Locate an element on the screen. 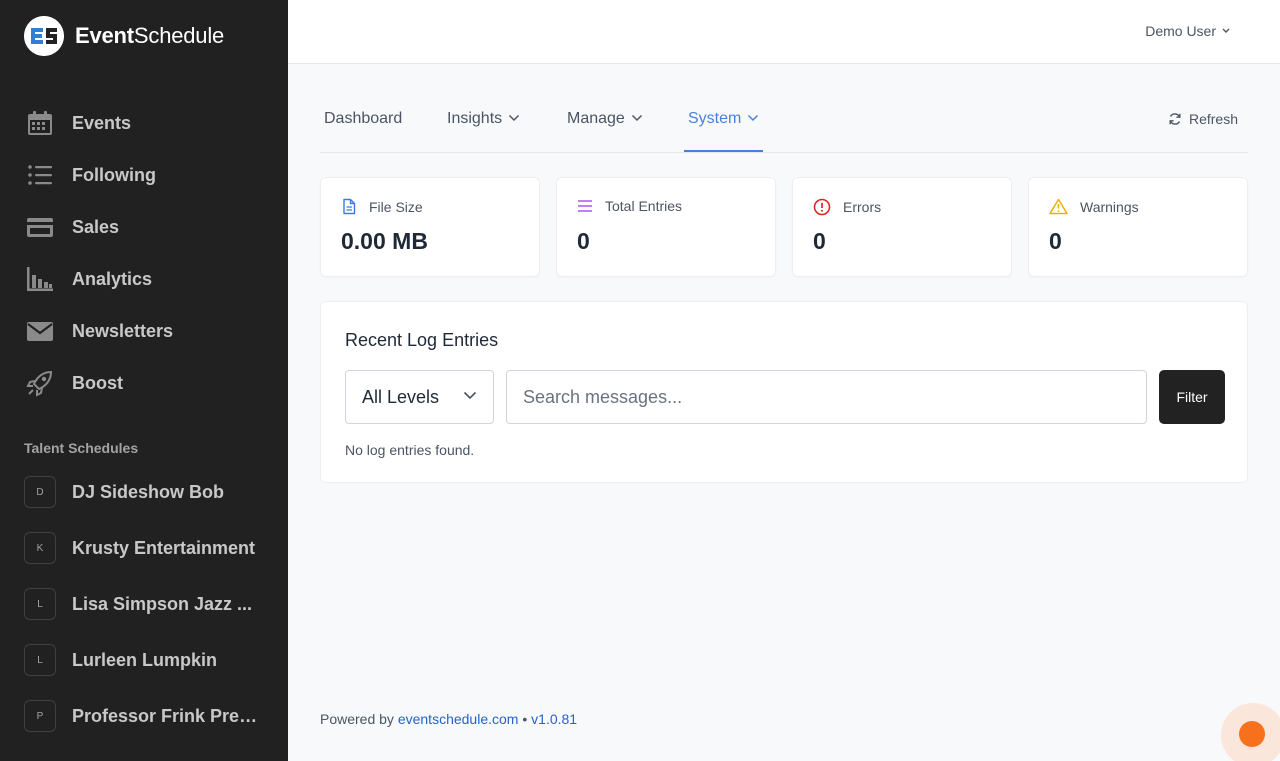 This screenshot has width=1280, height=761. tab-system: System is located at coordinates (724, 131).